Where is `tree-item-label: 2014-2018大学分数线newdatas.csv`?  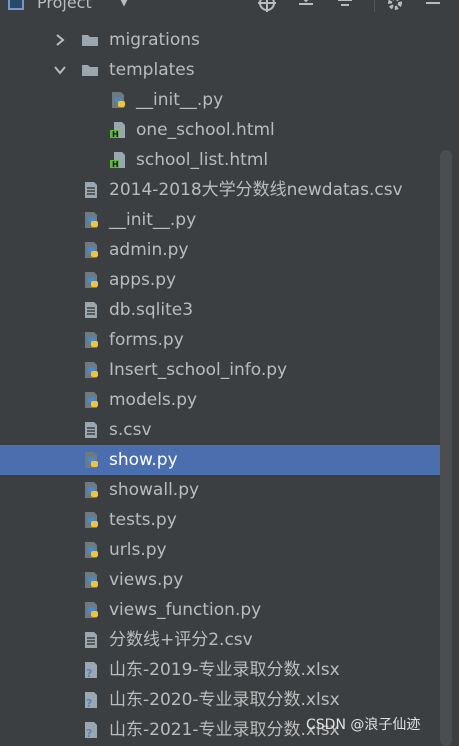
tree-item-label: 2014-2018大学分数线newdatas.csv is located at coordinates (256, 190).